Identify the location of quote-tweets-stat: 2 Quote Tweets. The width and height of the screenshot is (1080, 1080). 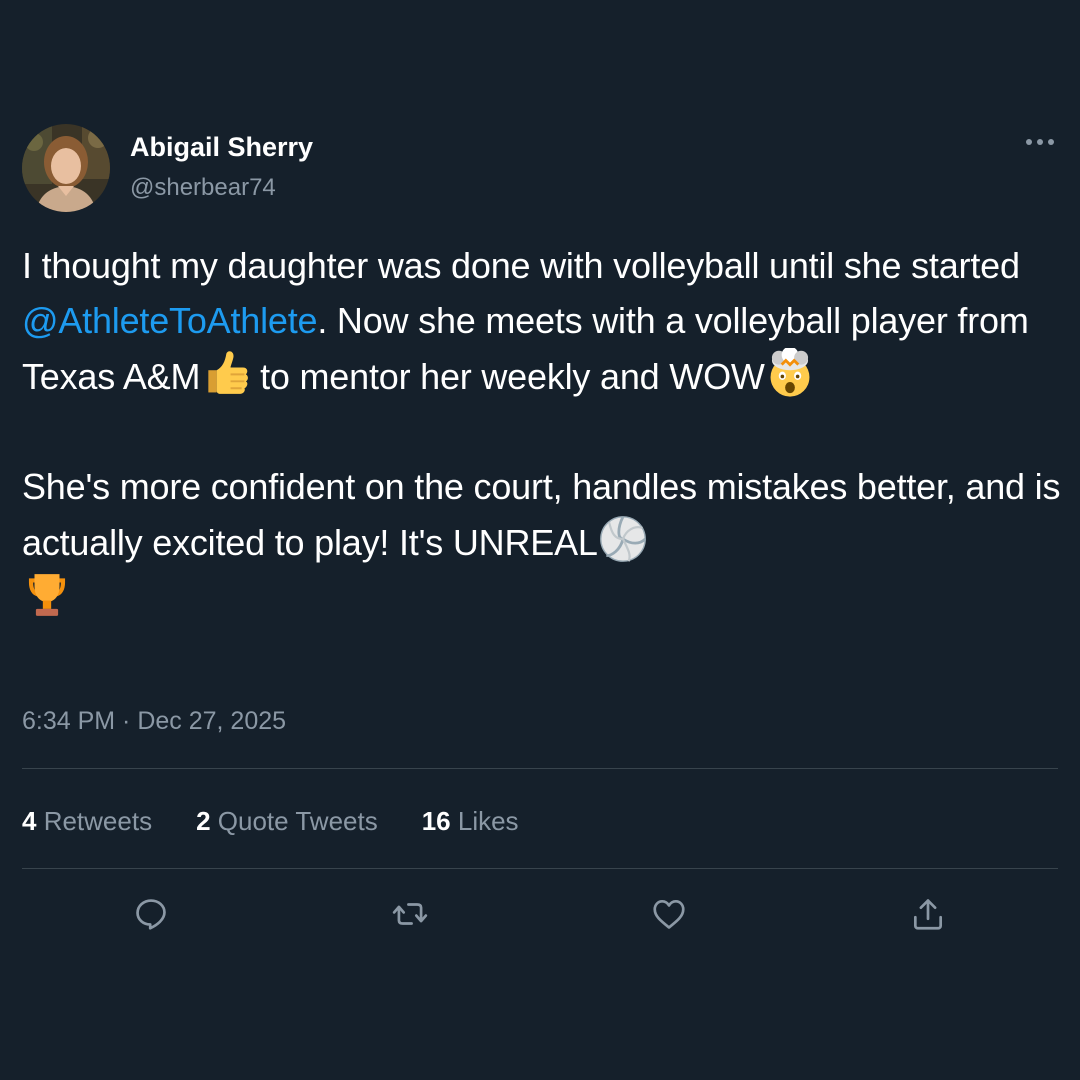
(287, 821).